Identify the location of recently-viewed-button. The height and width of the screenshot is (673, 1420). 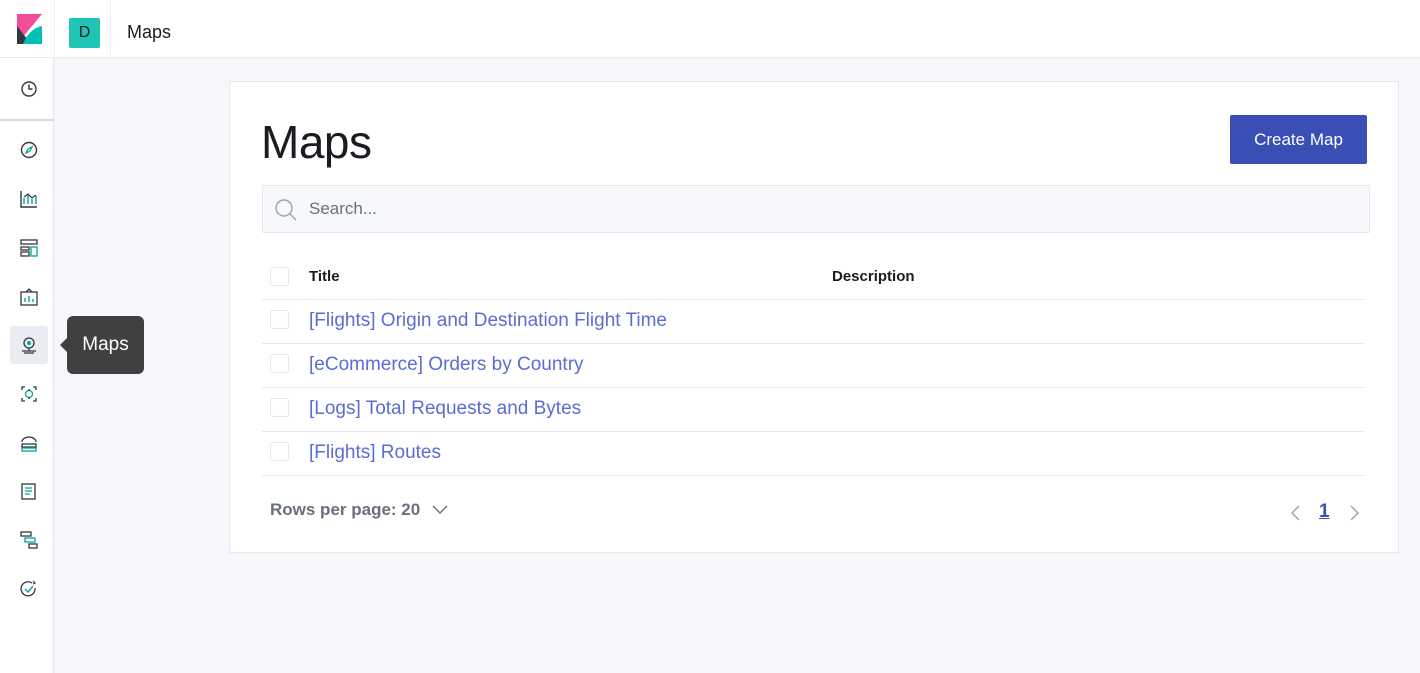
(29, 89).